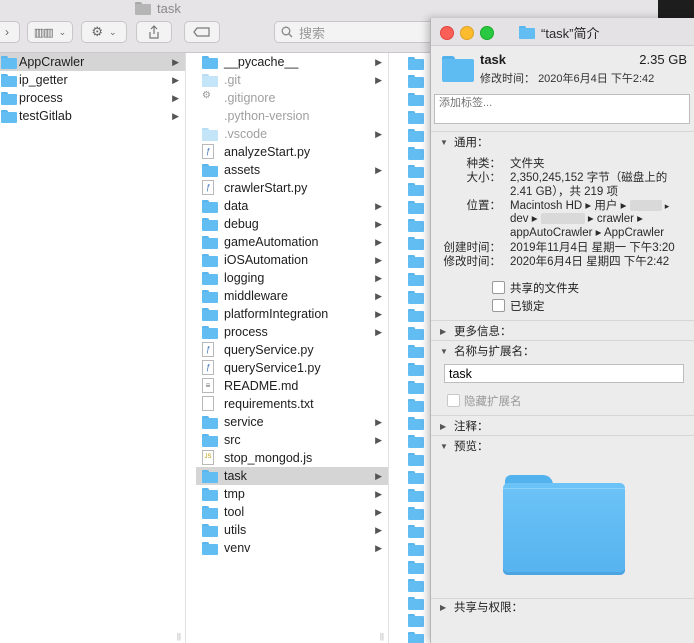 The image size is (694, 643). Describe the element at coordinates (292, 494) in the screenshot. I see `folder-row: tmp ▶` at that location.